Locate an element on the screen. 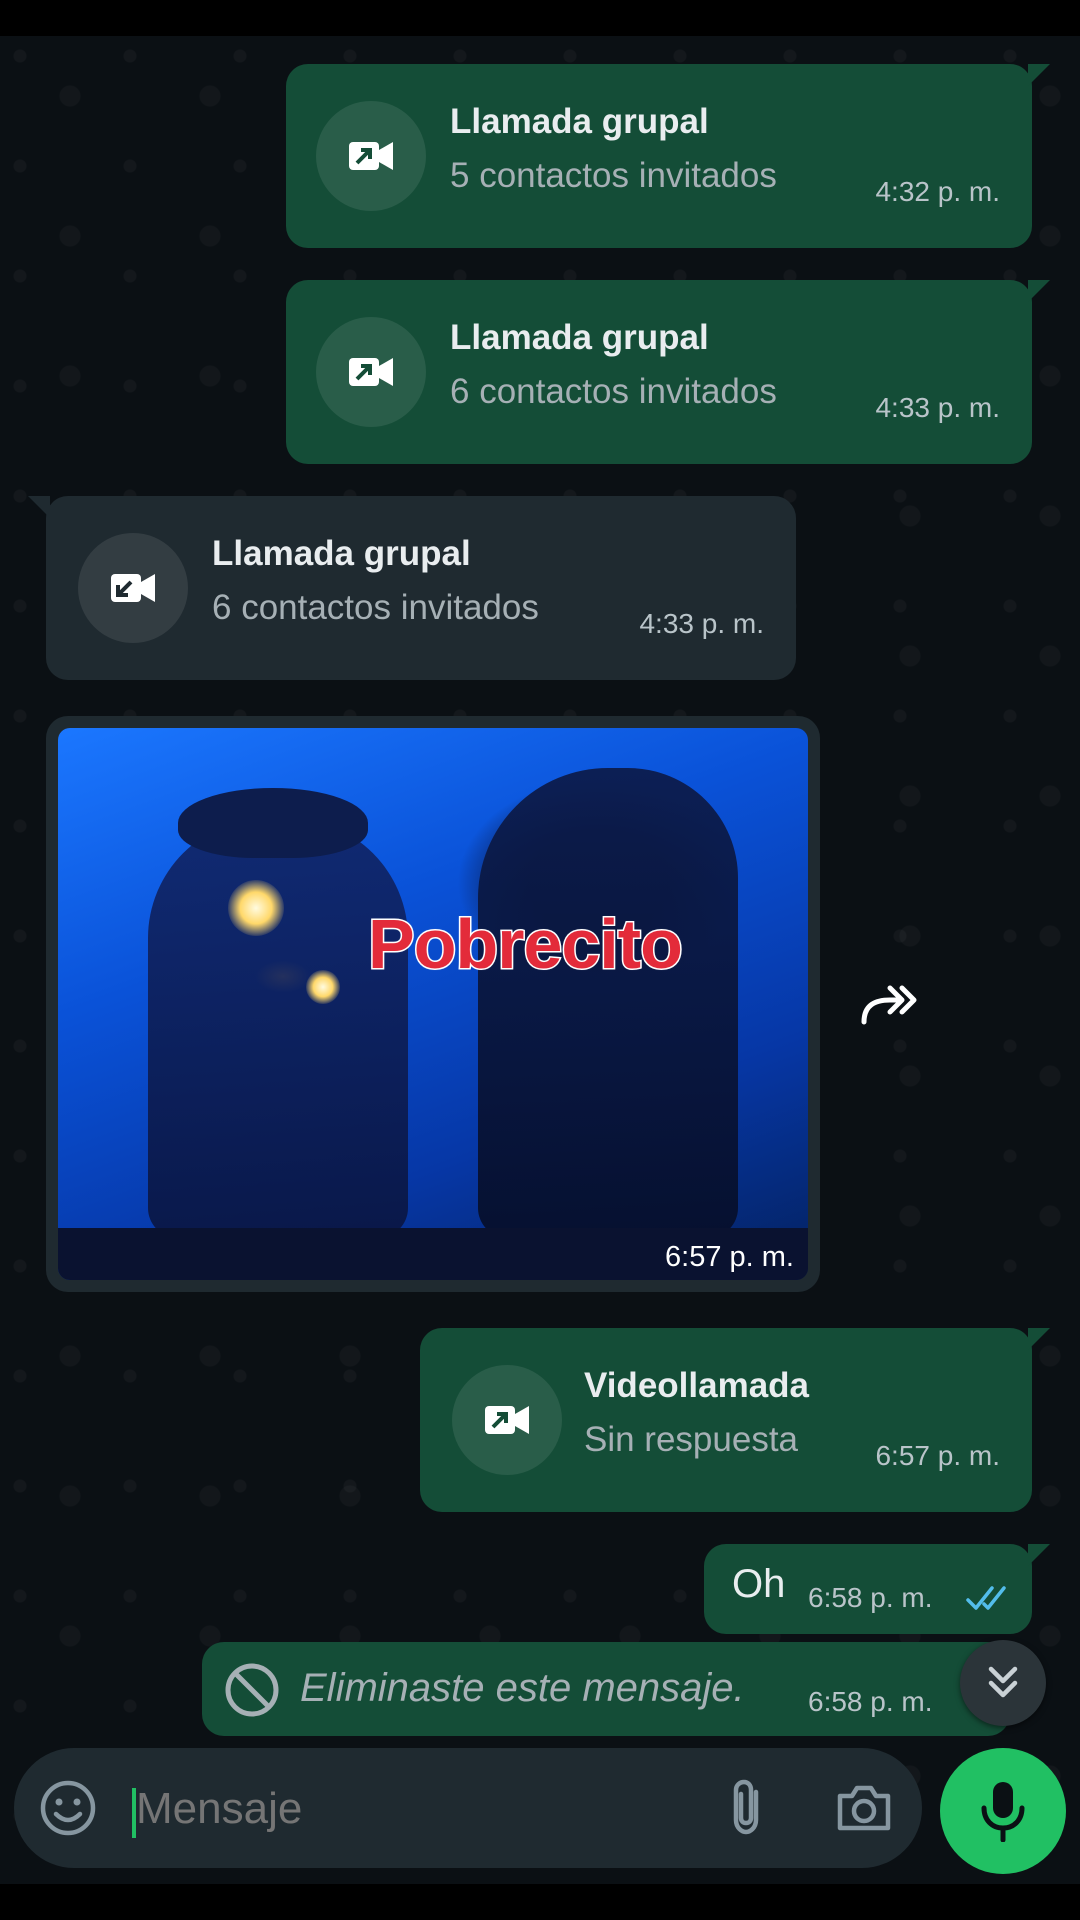  video-call-message: Videollamada Sin respuesta 6:57 p. m. is located at coordinates (735, 1420).